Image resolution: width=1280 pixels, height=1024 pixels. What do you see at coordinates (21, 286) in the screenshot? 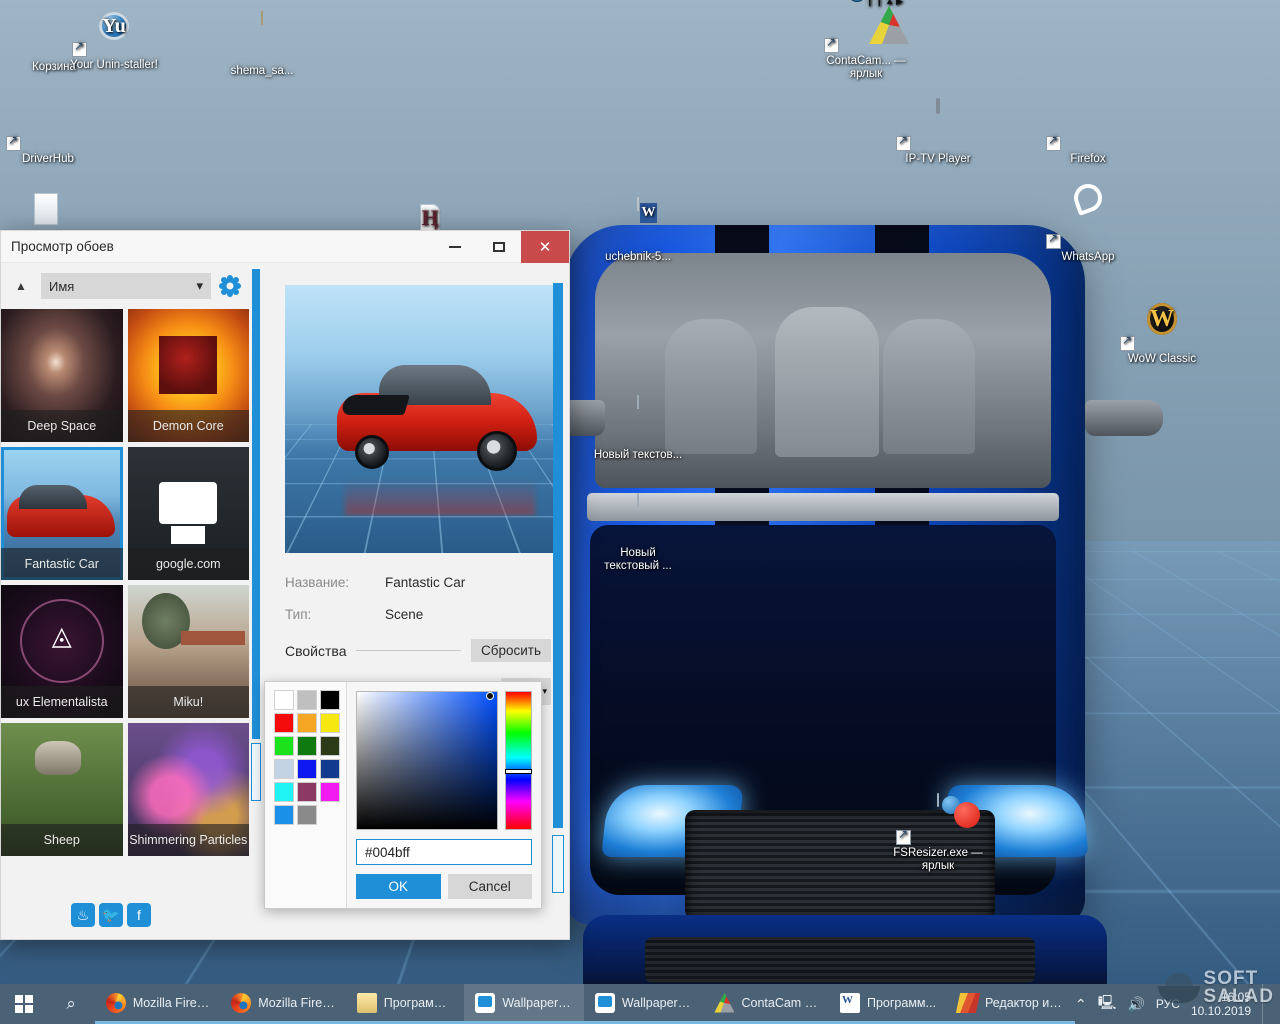
I see `sort-ascending-arrow-icon: ▲` at bounding box center [21, 286].